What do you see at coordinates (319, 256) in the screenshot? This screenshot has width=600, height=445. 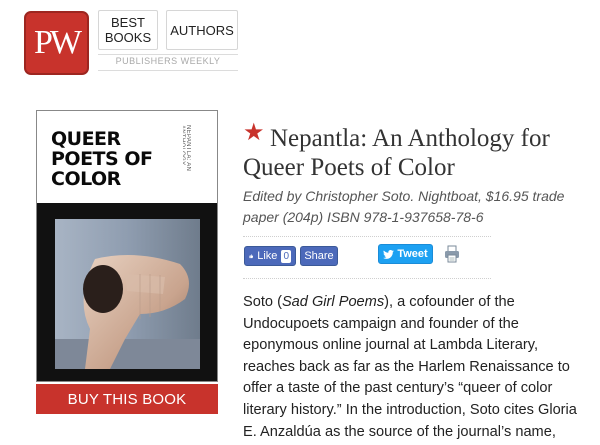 I see `facebook-share-button: Share` at bounding box center [319, 256].